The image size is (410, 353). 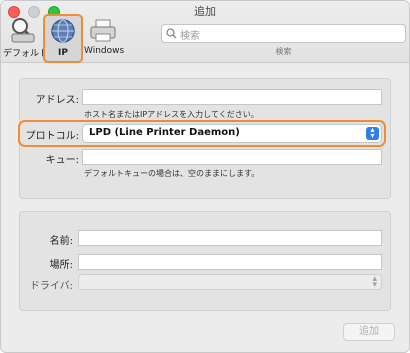 I want to click on search-placeholder: 検索, so click(x=190, y=36).